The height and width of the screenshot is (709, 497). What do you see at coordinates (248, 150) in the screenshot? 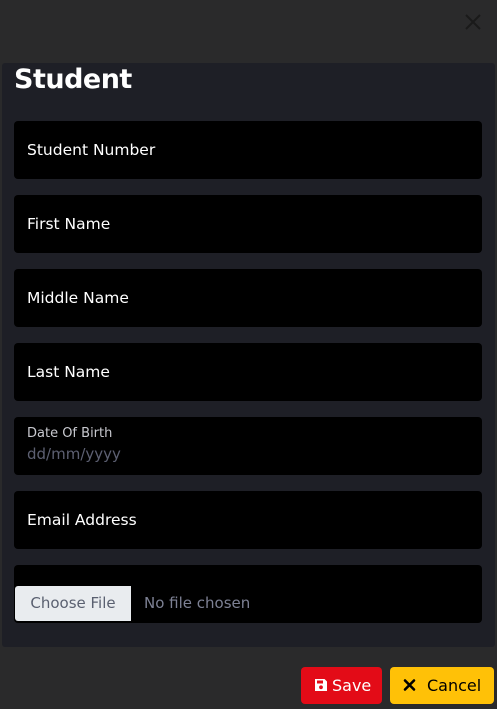
I see `student-number-field: Student Number` at bounding box center [248, 150].